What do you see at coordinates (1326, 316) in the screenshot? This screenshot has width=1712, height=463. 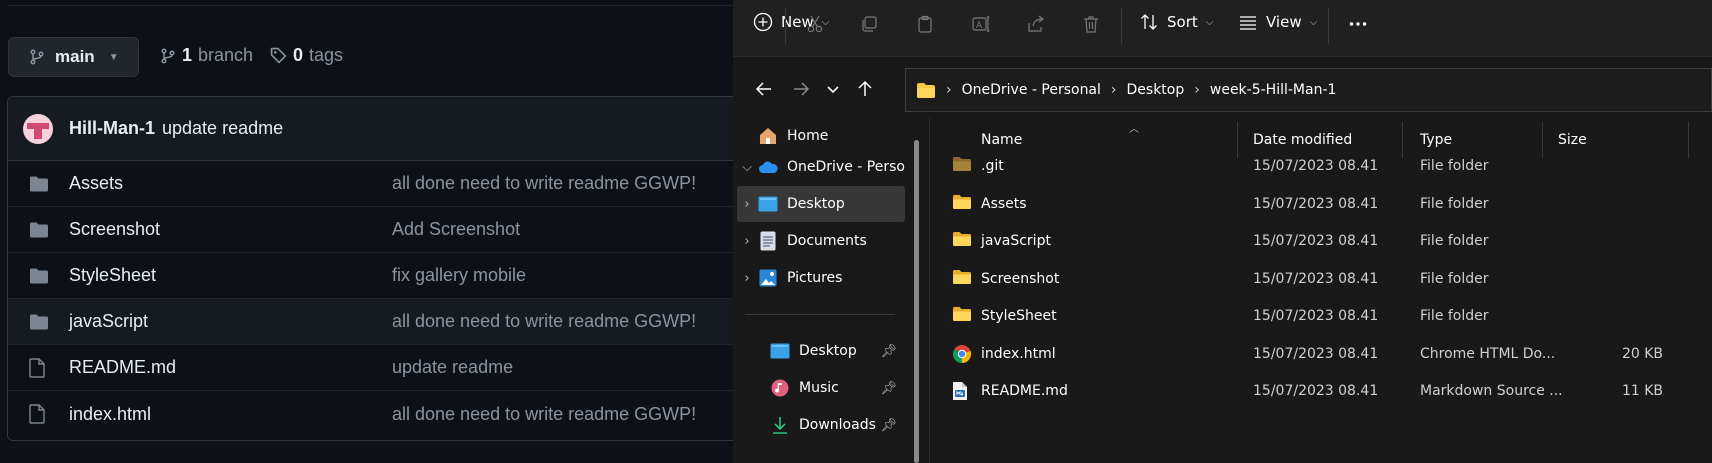 I see `list-item: StyleSheet 15/07/2023 08.41 File folder` at bounding box center [1326, 316].